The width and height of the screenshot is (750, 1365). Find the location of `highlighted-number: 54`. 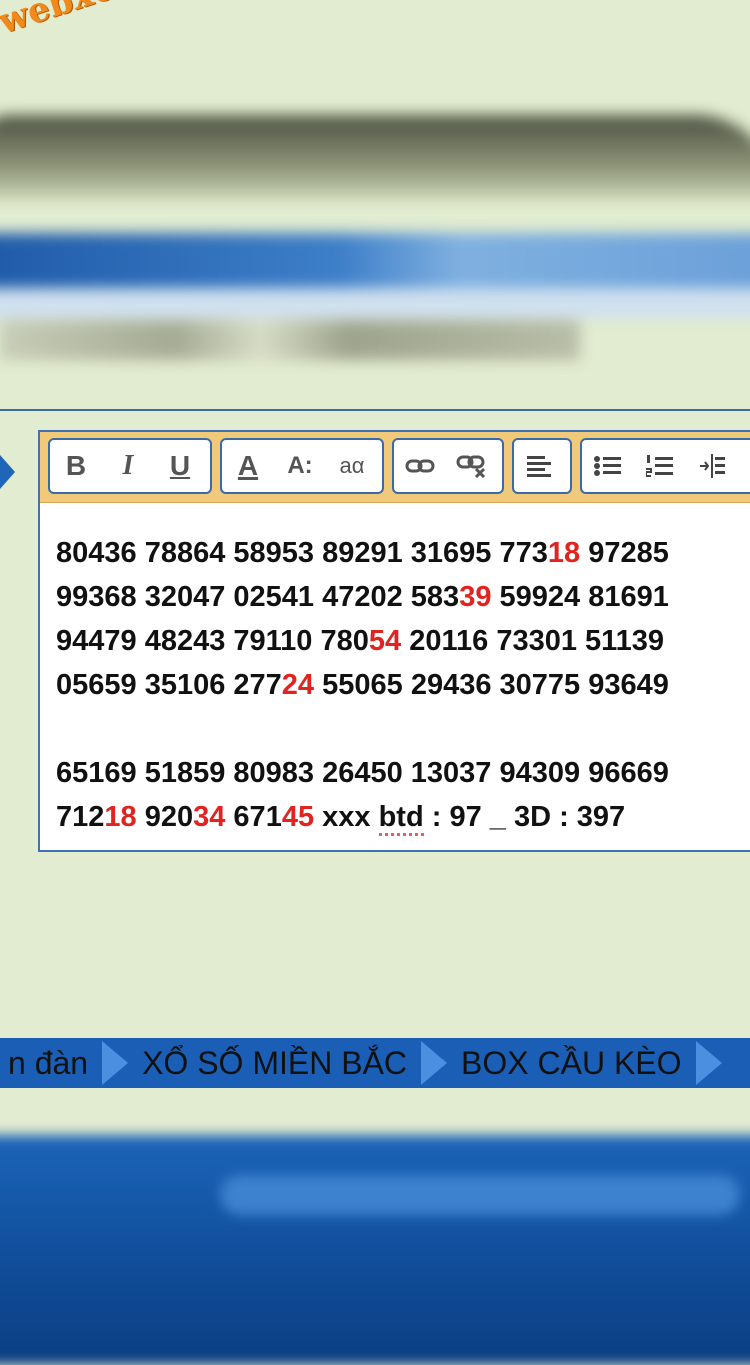

highlighted-number: 54 is located at coordinates (385, 641).